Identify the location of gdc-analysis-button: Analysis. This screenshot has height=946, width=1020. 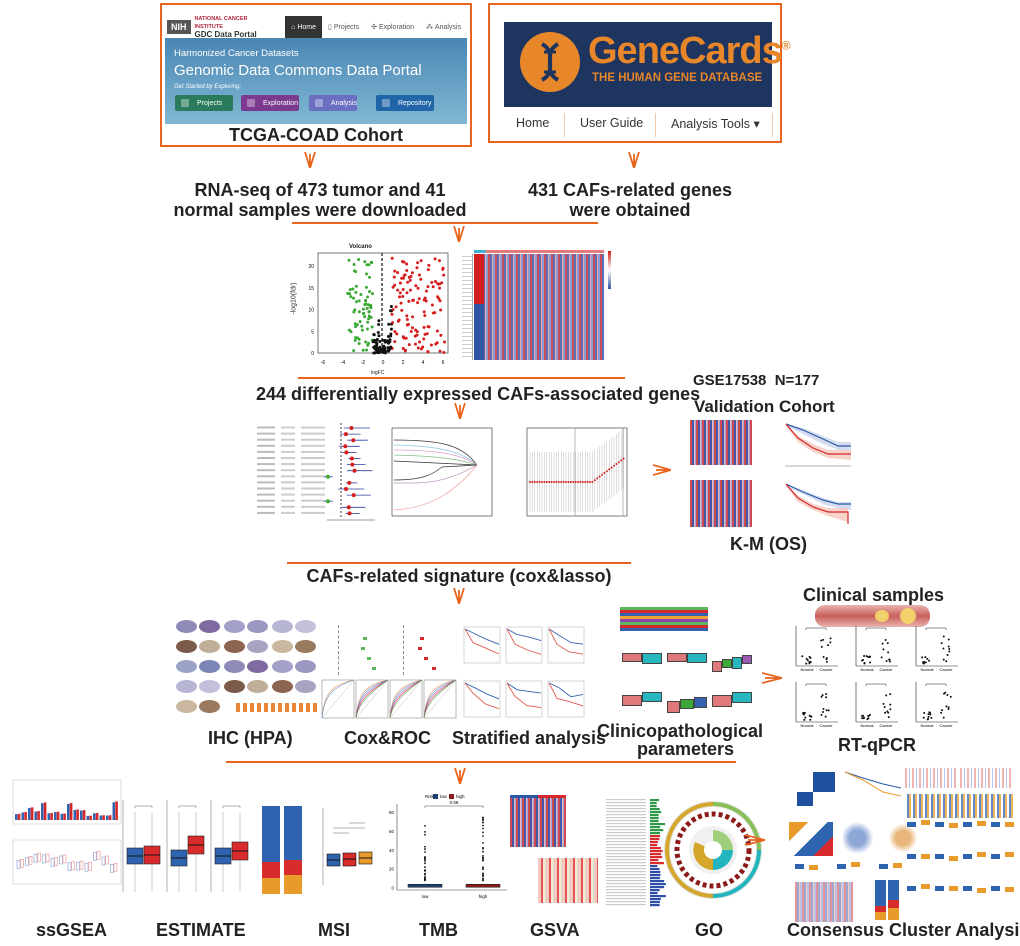
(333, 103).